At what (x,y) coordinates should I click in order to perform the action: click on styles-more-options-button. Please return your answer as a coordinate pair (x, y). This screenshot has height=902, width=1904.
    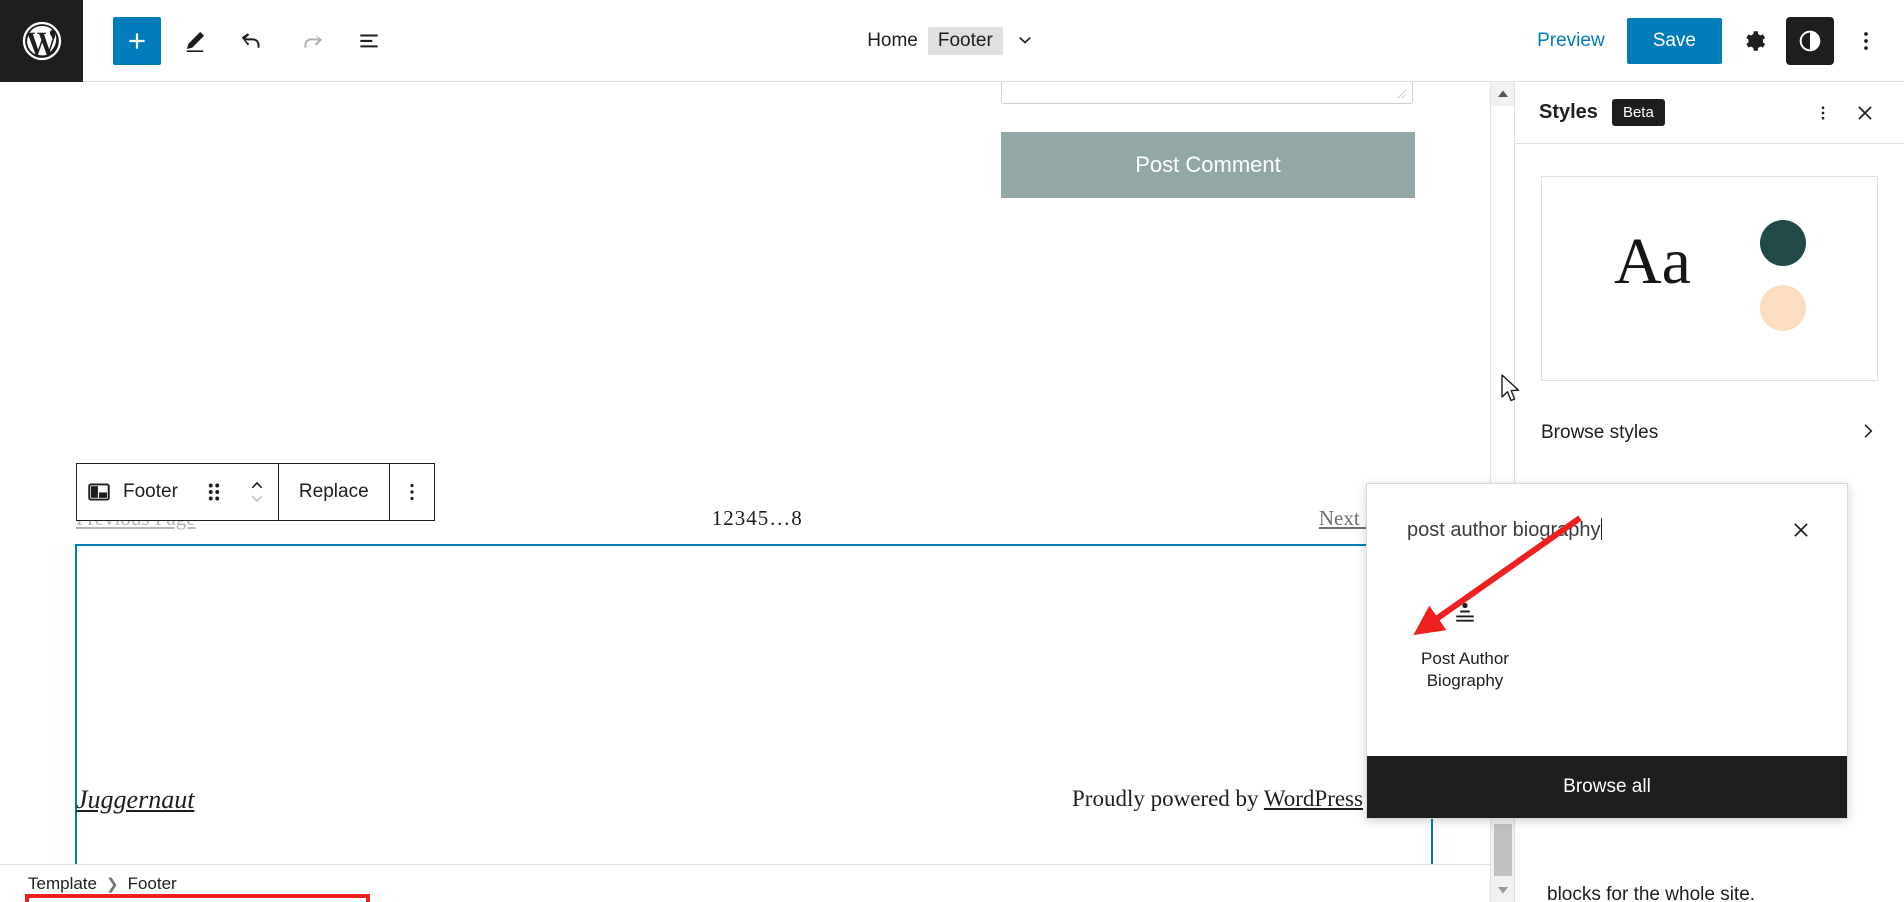
    Looking at the image, I should click on (1823, 113).